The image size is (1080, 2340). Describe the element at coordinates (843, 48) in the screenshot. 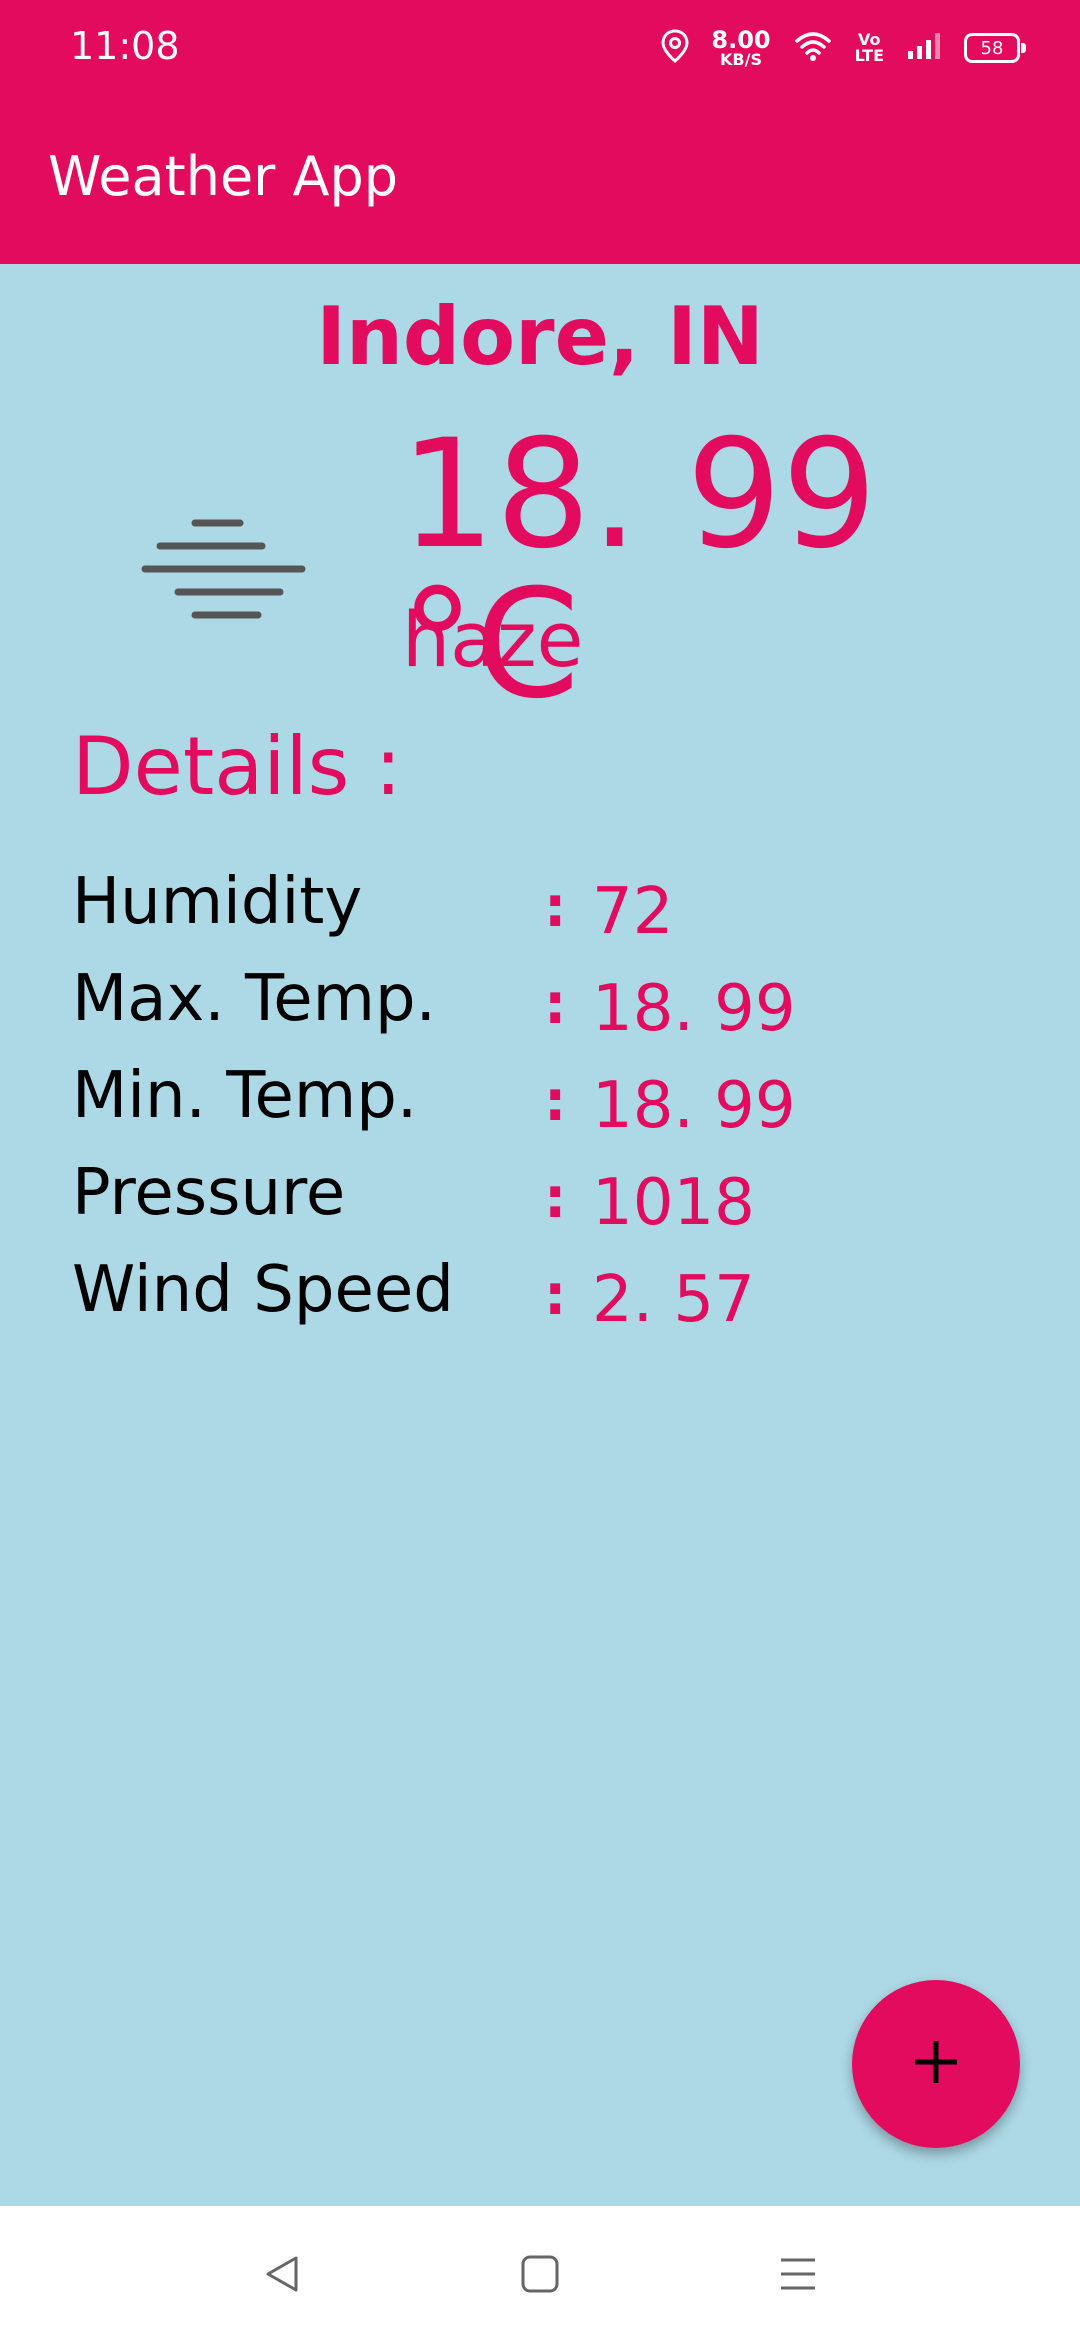

I see `status-icons: 8.00 KB/S Vo LTE 58` at that location.